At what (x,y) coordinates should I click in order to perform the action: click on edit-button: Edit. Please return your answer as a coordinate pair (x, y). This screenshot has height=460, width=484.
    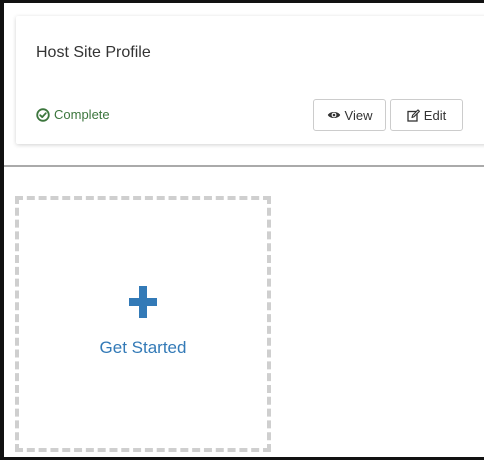
    Looking at the image, I should click on (426, 115).